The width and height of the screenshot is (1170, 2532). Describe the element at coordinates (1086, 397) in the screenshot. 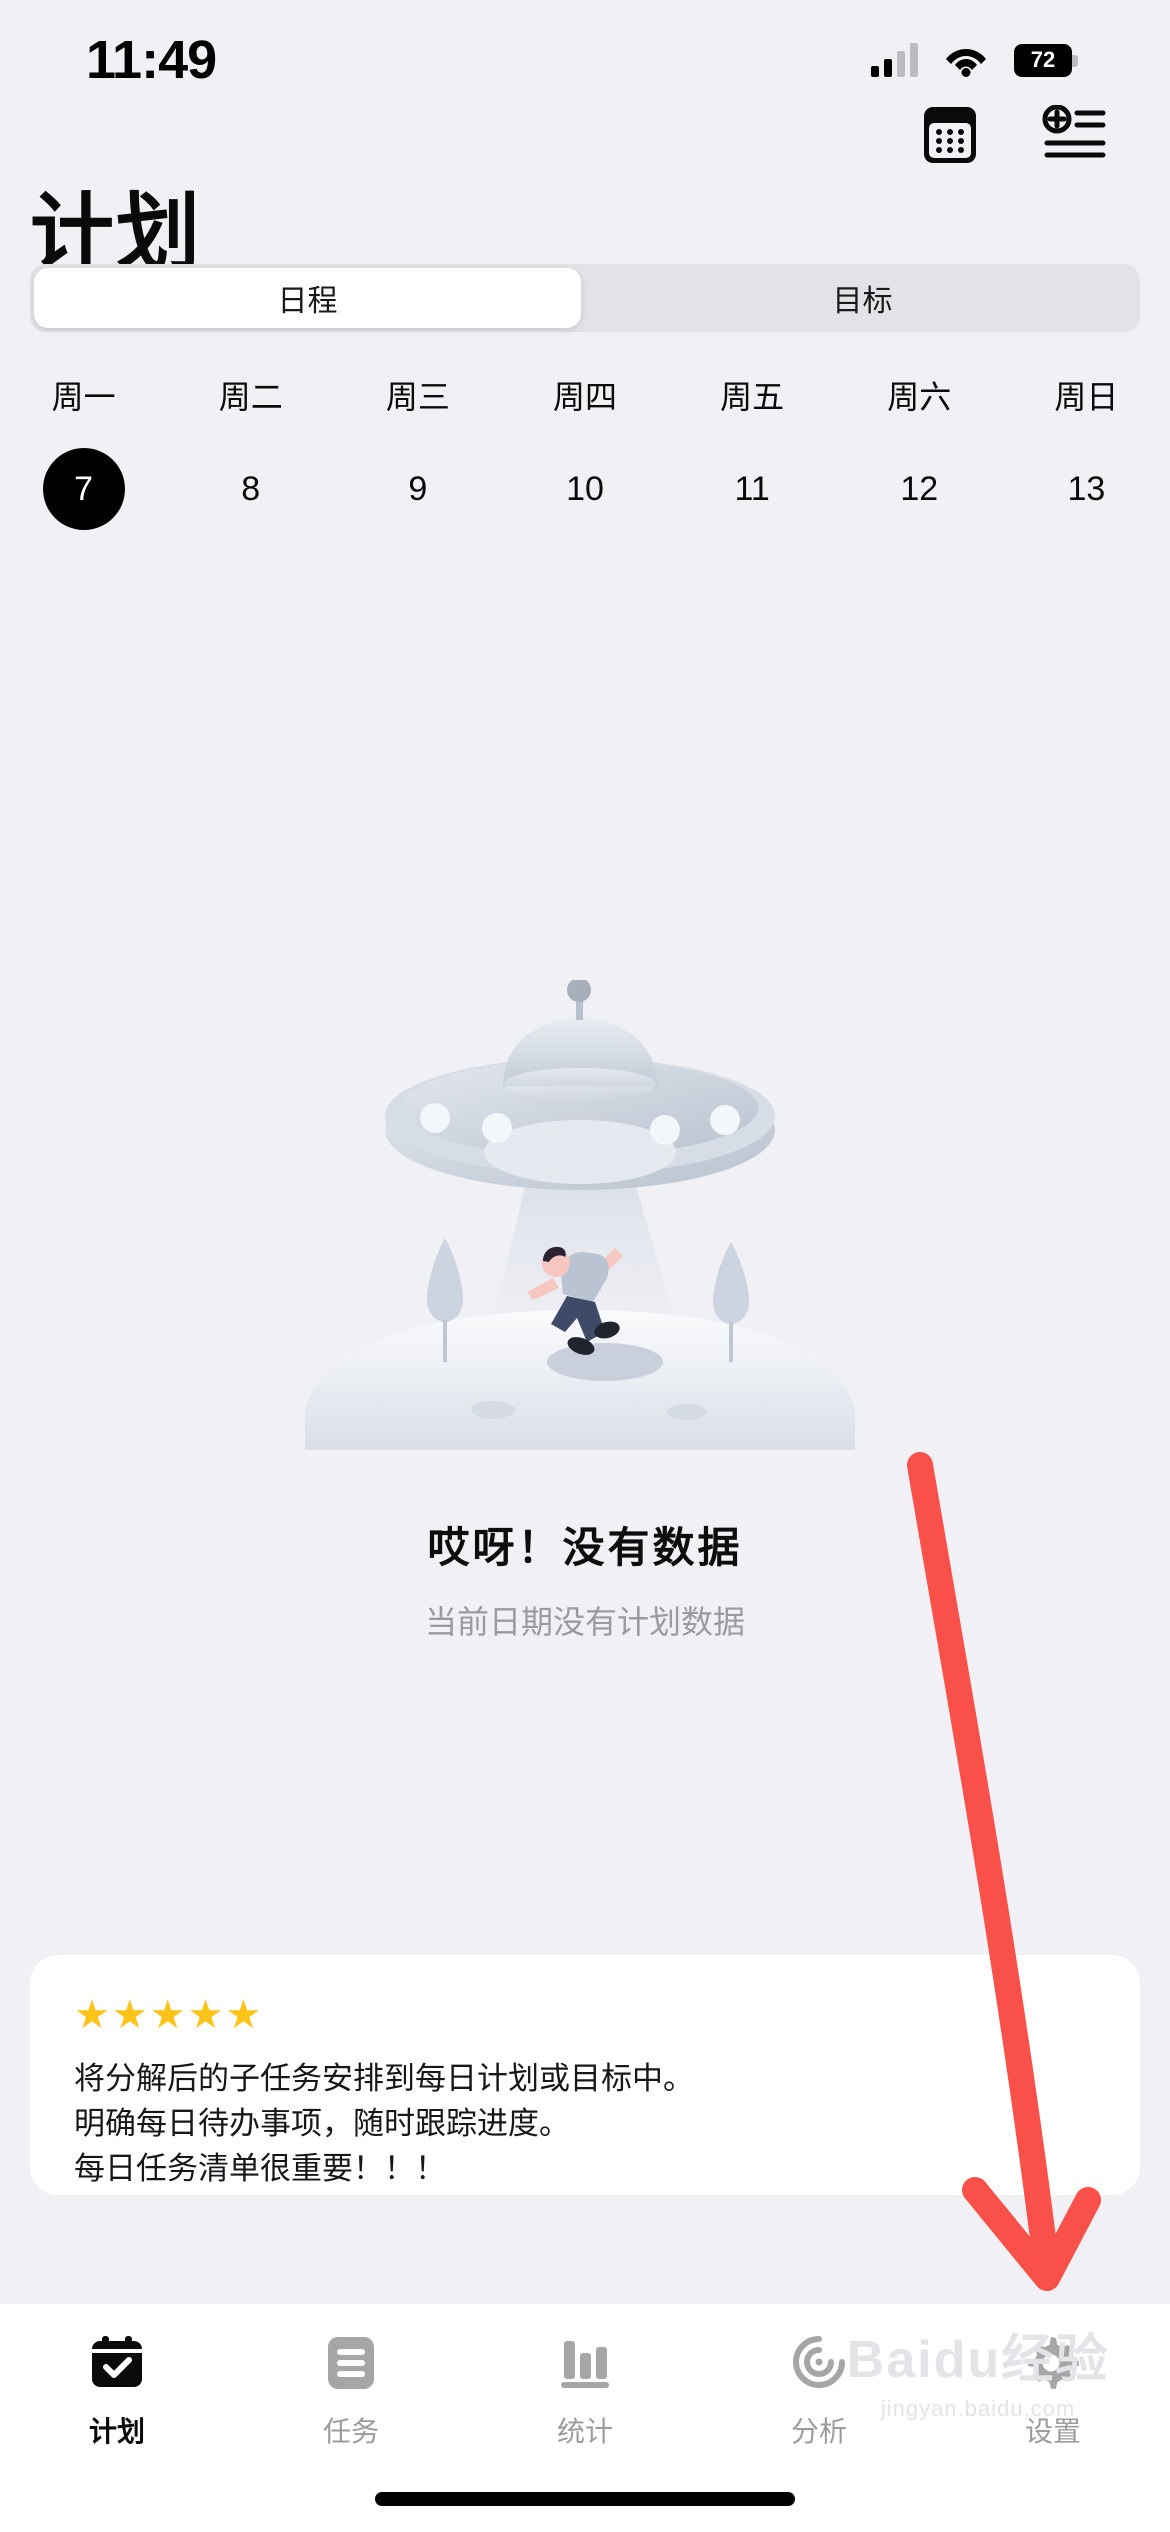

I see `day-name: 周日` at that location.